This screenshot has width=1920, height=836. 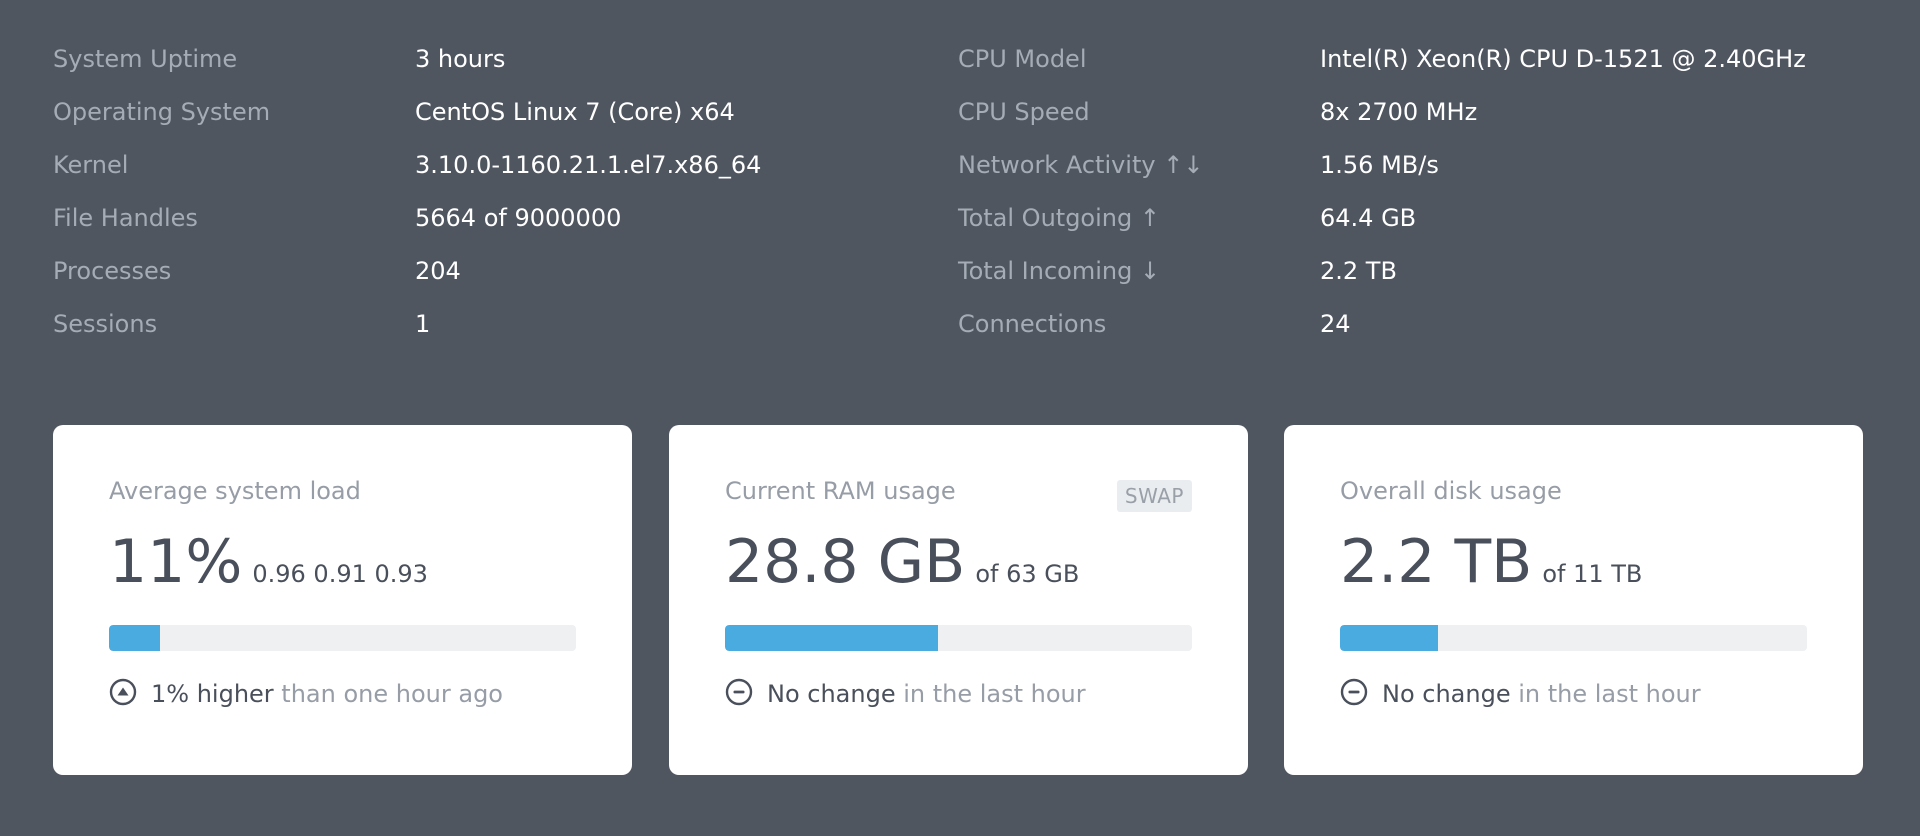 I want to click on card-metric: 11% 0.96 0.91 0.93, so click(x=268, y=562).